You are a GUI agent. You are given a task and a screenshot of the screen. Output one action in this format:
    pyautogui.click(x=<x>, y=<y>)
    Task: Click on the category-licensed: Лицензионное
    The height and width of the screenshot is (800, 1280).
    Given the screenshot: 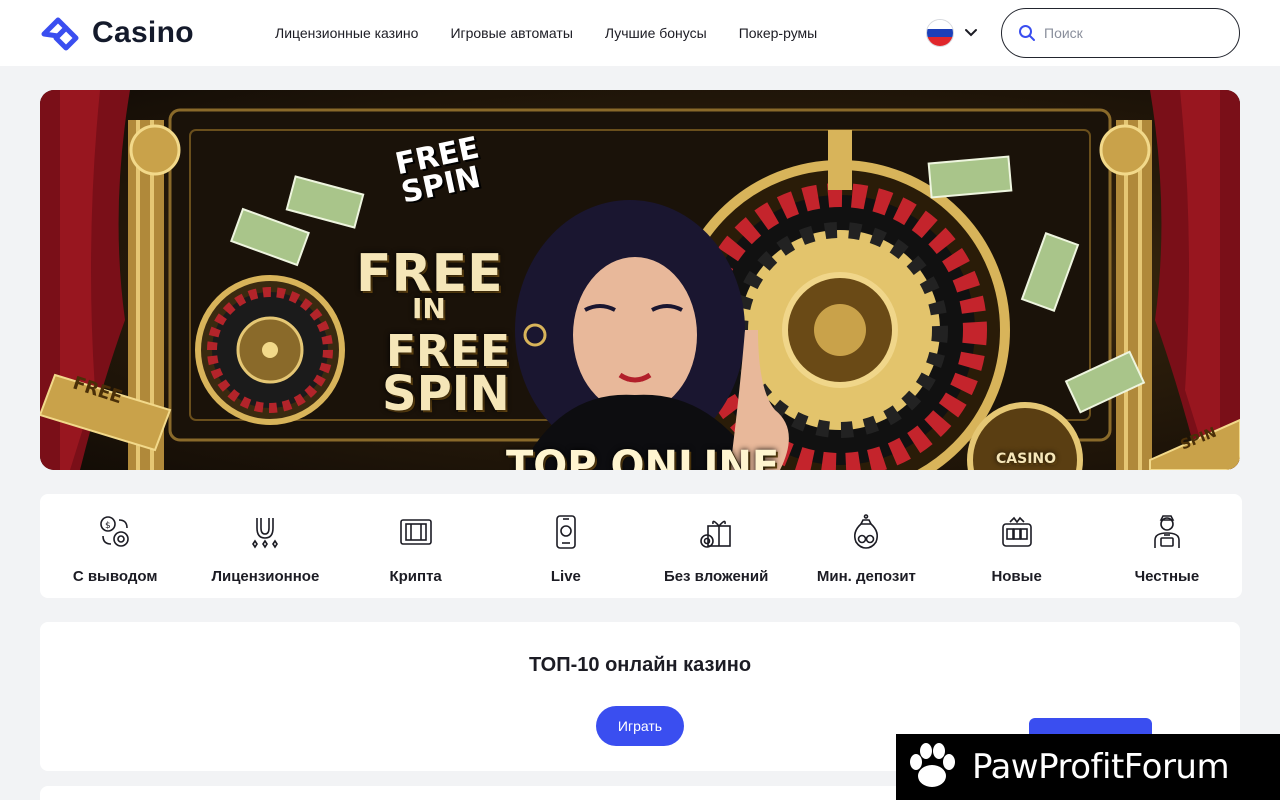 What is the action you would take?
    pyautogui.click(x=265, y=546)
    